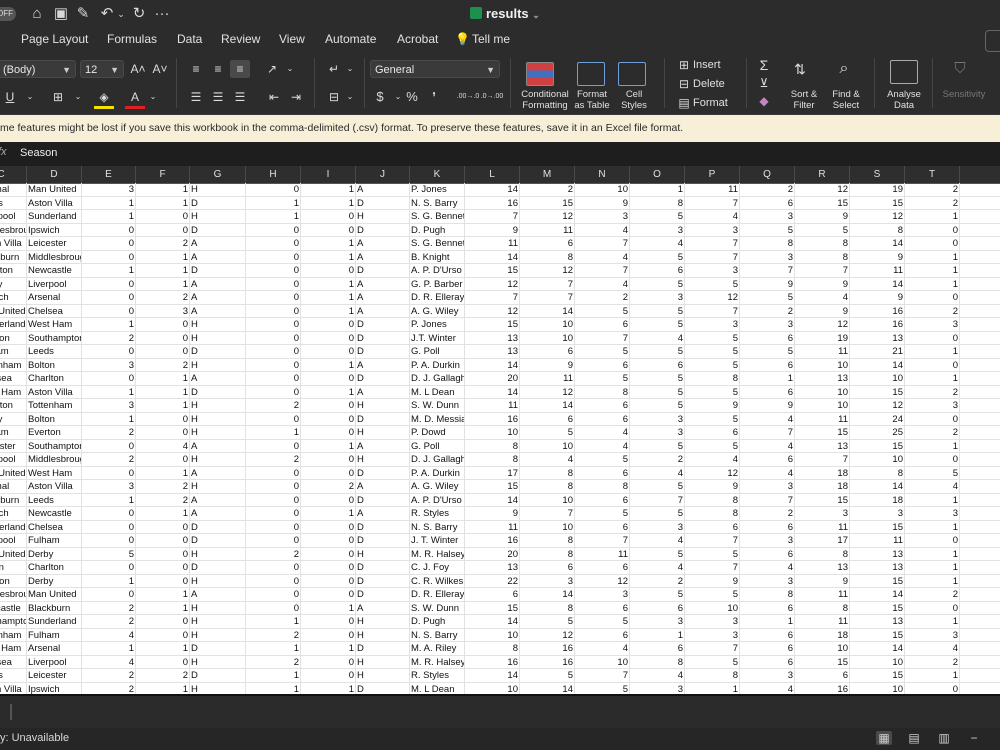 The height and width of the screenshot is (750, 1000). Describe the element at coordinates (13, 568) in the screenshot. I see `cell-c: Bolton` at that location.